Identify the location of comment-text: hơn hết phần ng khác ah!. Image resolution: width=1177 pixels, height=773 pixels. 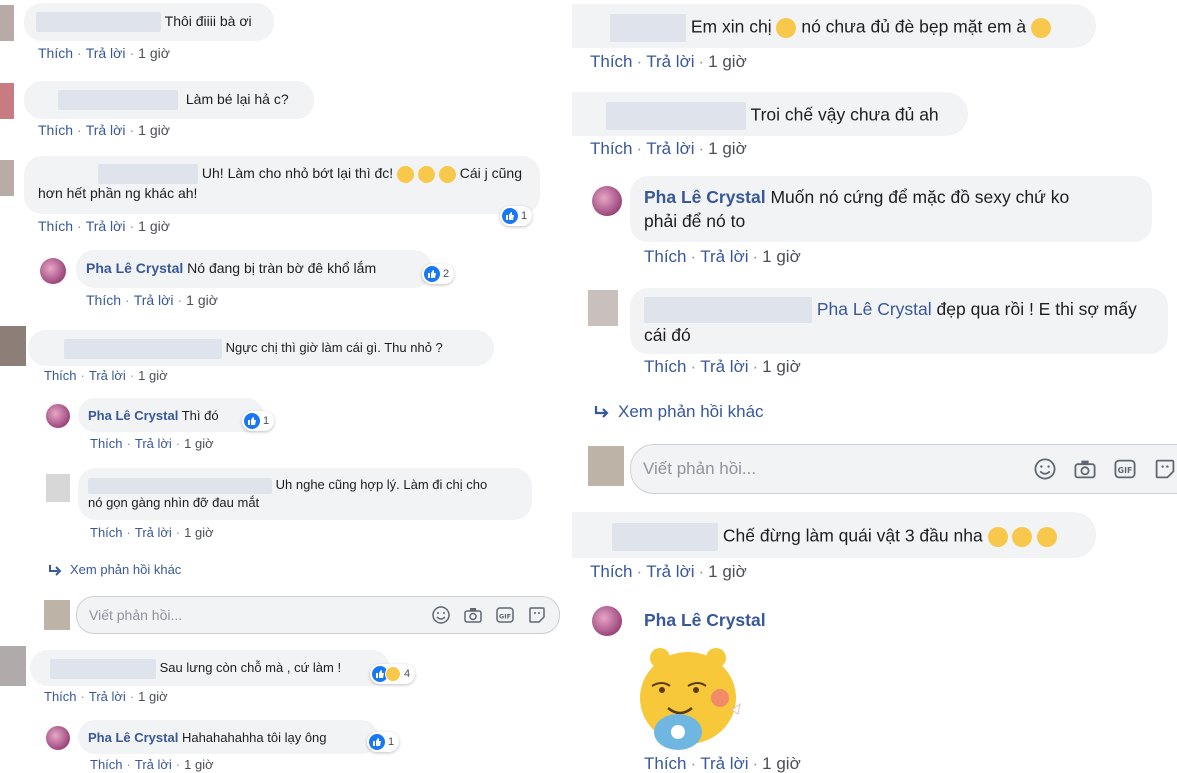
(118, 193).